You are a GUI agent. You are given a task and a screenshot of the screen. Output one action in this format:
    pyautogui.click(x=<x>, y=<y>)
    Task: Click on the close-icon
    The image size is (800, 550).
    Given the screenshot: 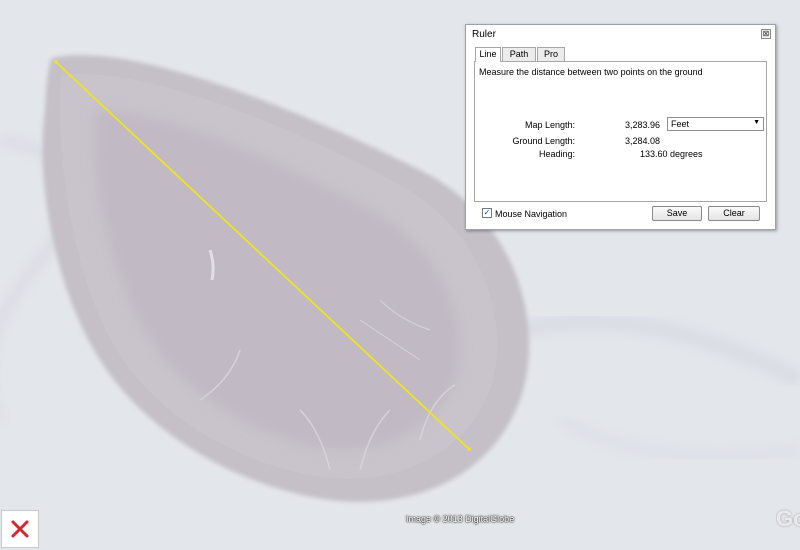 What is the action you would take?
    pyautogui.click(x=20, y=529)
    